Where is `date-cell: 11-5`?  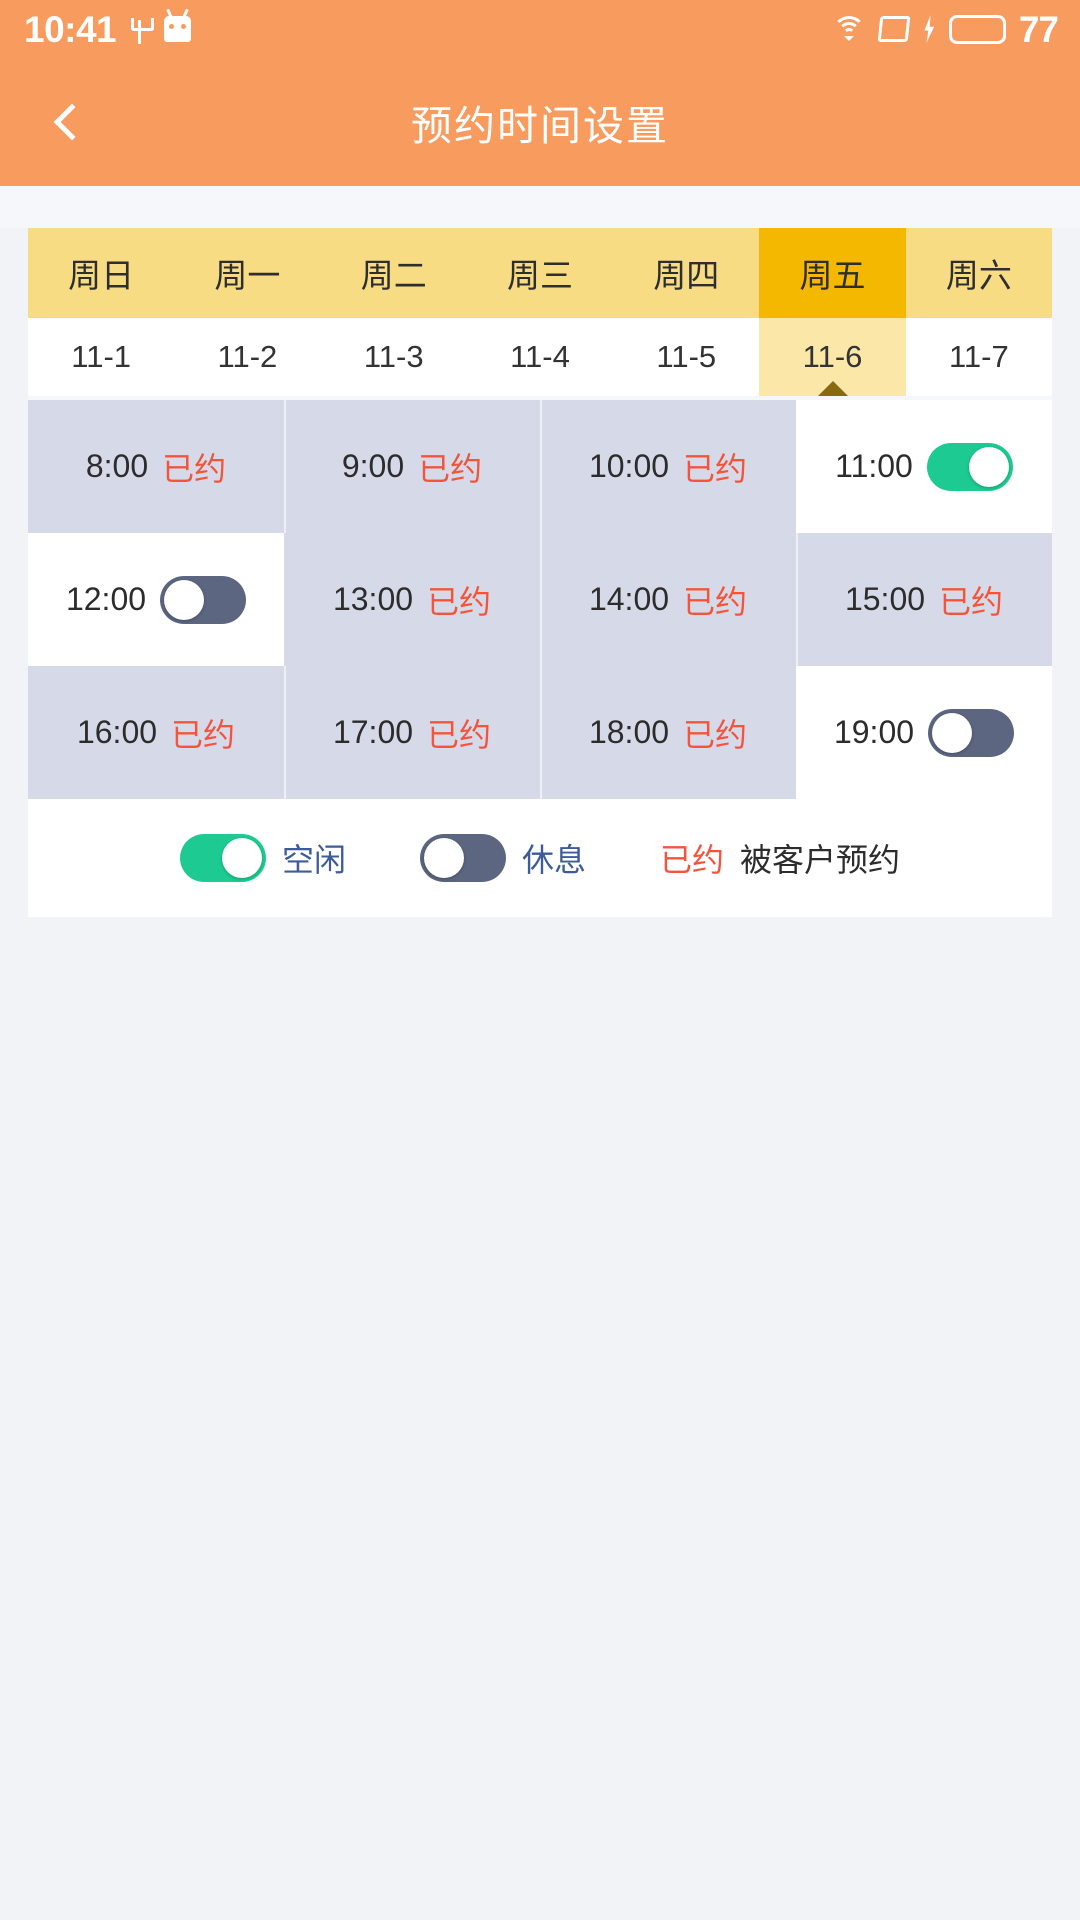
date-cell: 11-5 is located at coordinates (686, 357).